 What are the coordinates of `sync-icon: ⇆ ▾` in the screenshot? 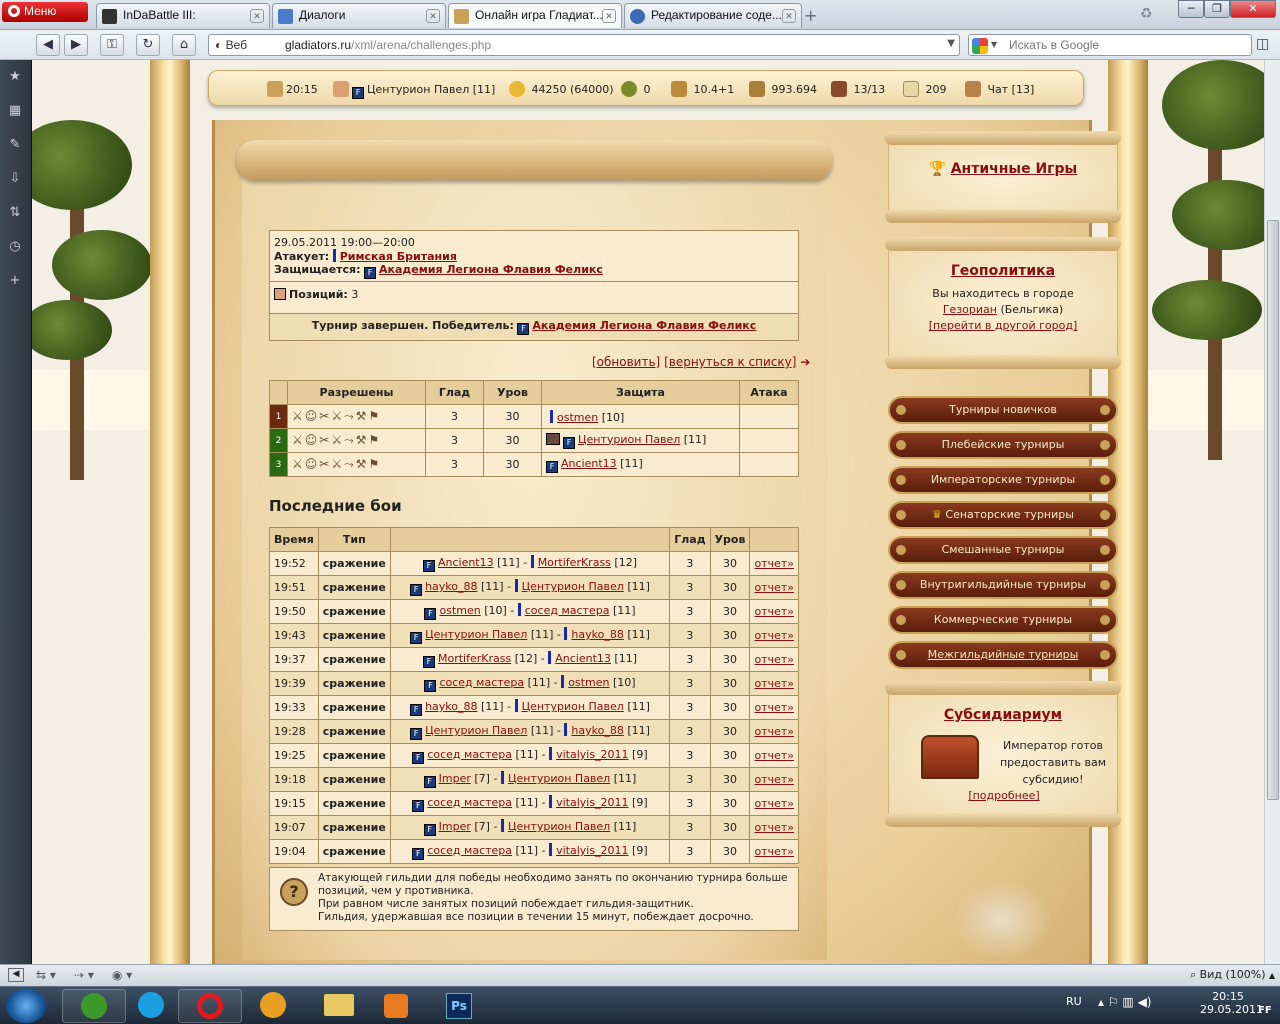 It's located at (46, 975).